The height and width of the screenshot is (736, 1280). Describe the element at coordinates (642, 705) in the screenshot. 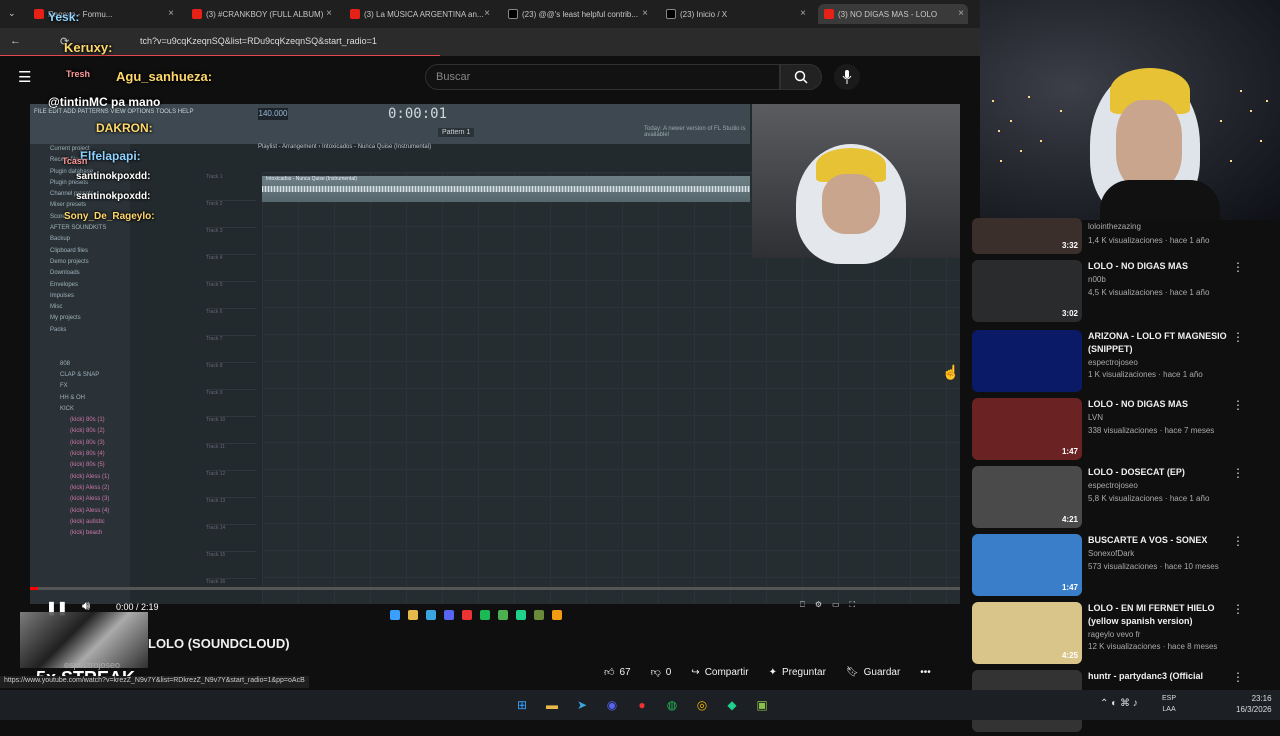

I see `app-red-icon: ●` at that location.